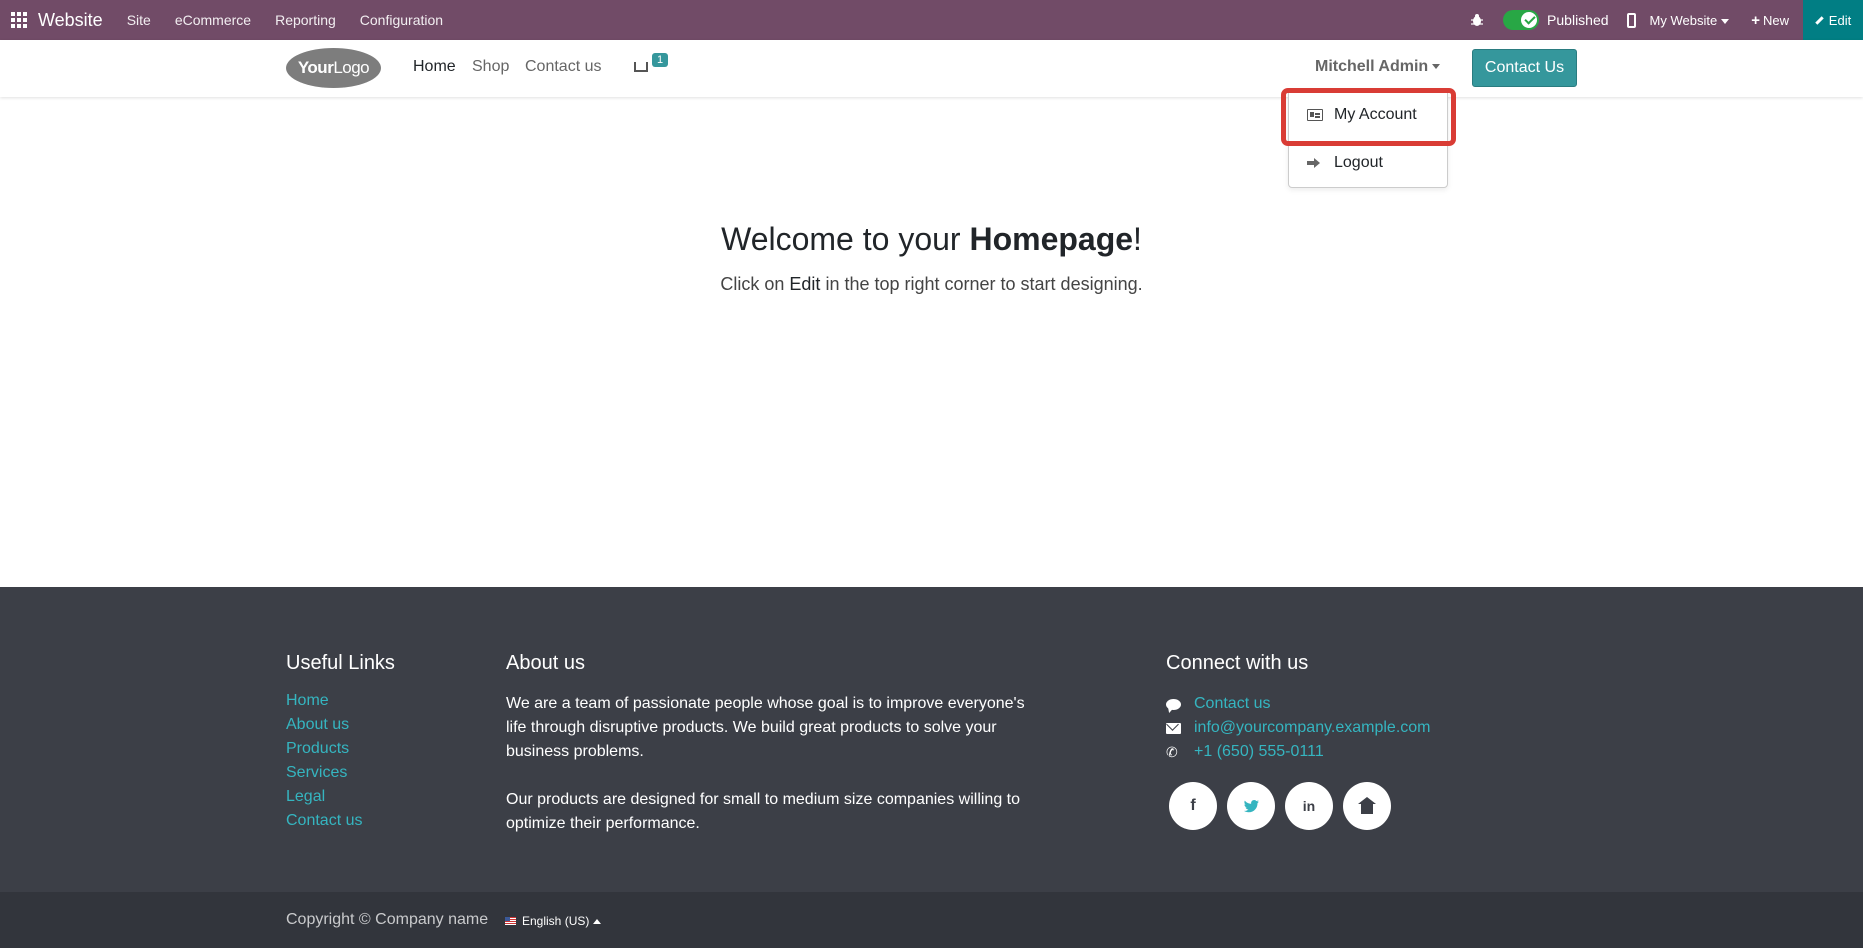 The width and height of the screenshot is (1863, 948). What do you see at coordinates (1631, 20) in the screenshot?
I see `mobile-preview-icon` at bounding box center [1631, 20].